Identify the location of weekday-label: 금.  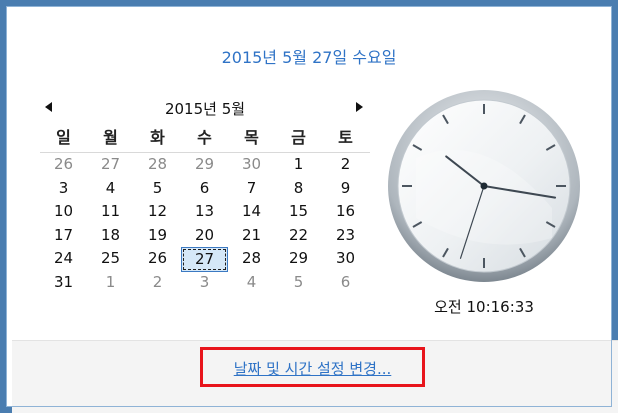
(298, 137).